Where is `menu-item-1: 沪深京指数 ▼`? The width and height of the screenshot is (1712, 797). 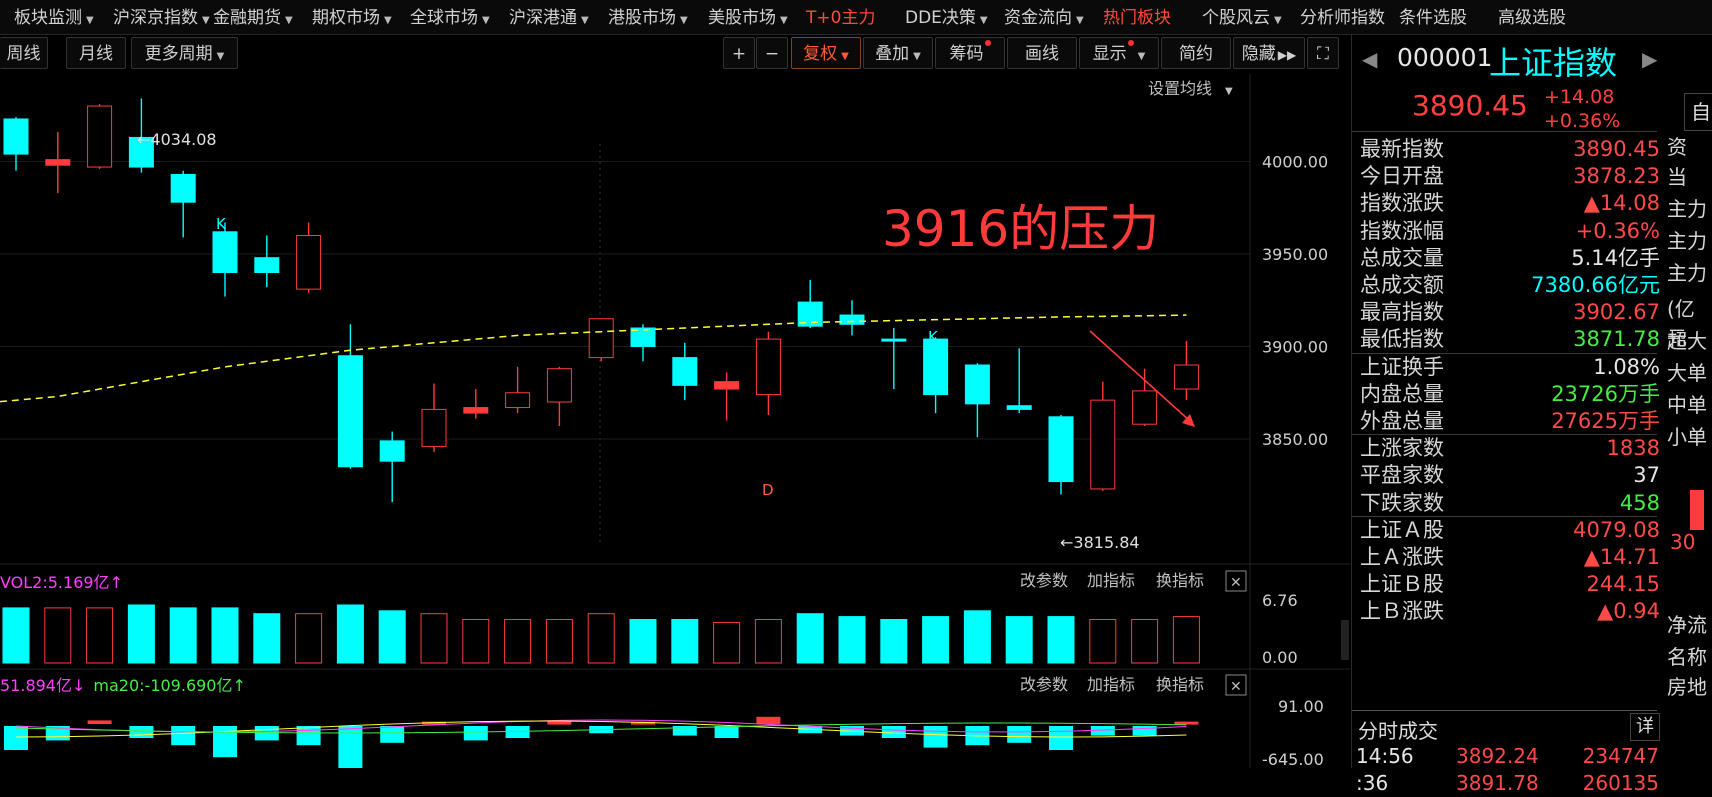
menu-item-1: 沪深京指数 ▼ is located at coordinates (161, 17).